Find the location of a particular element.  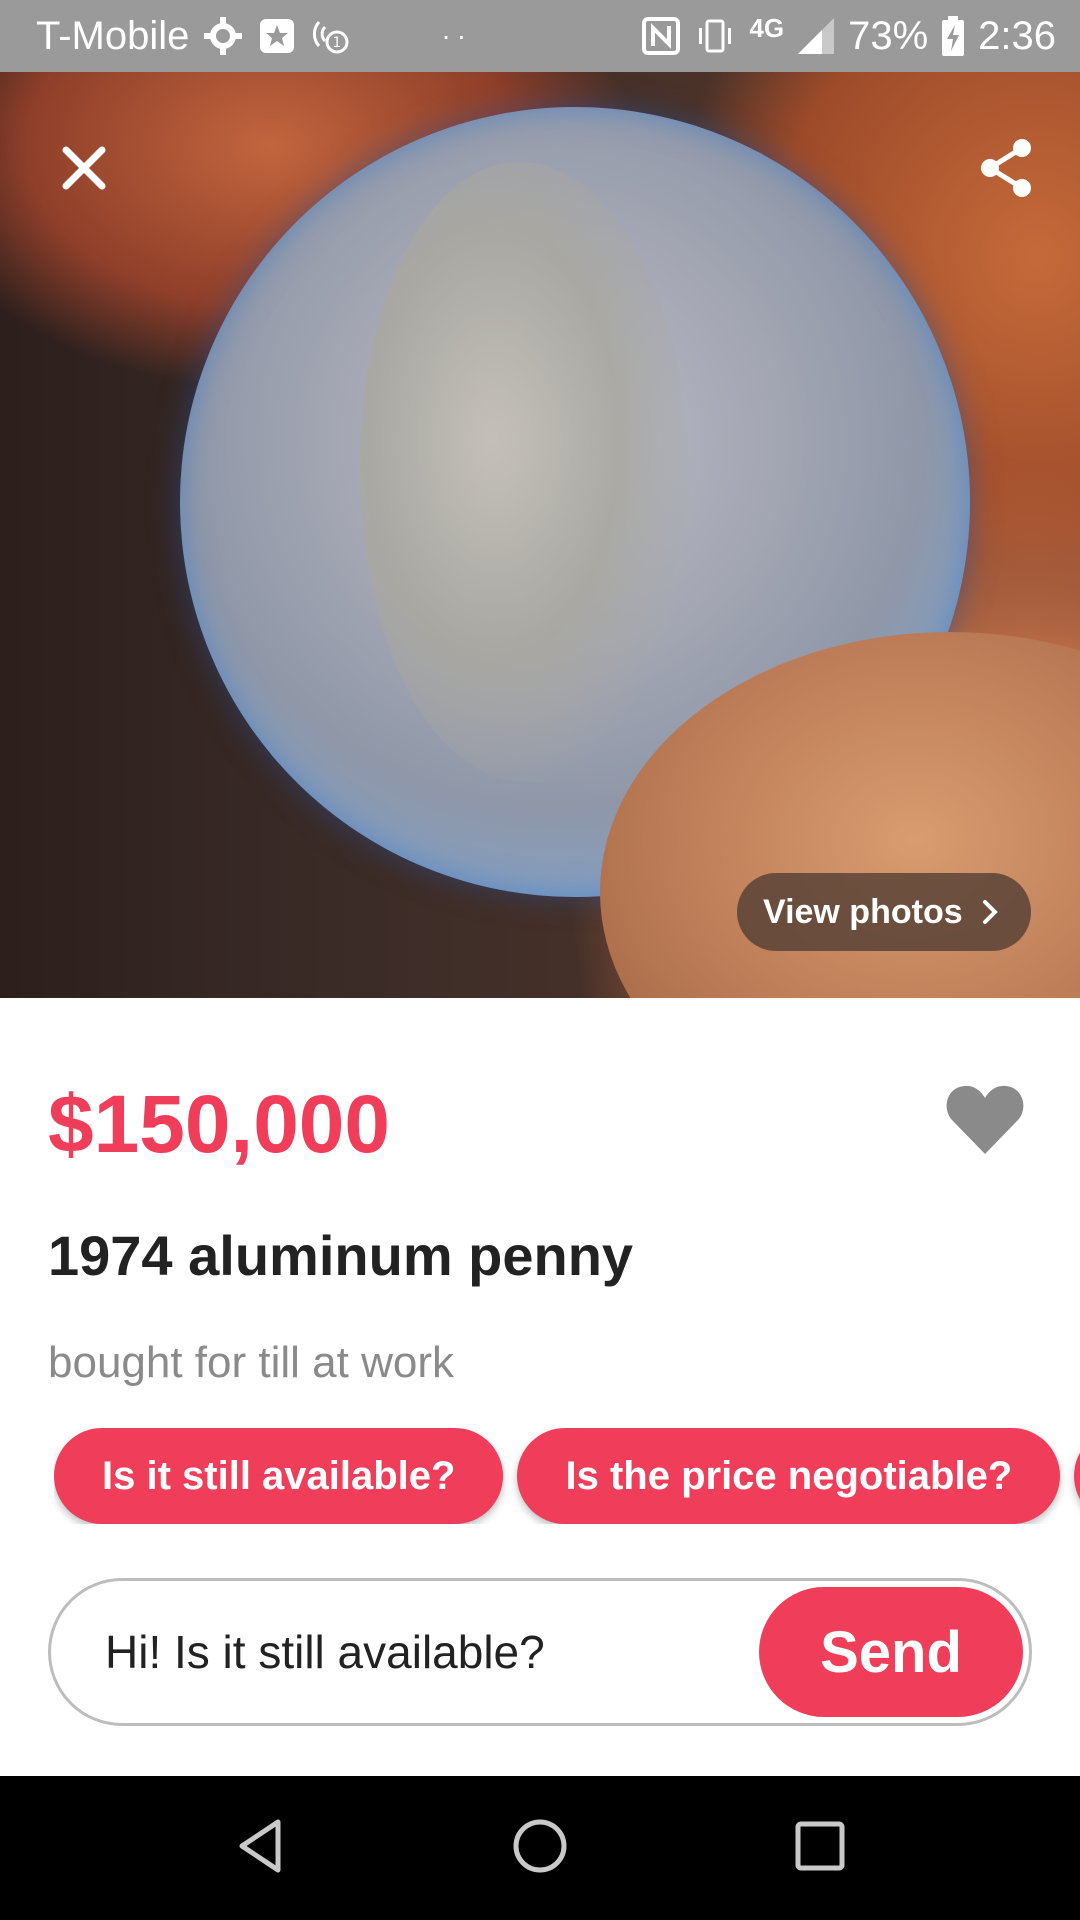

system-nav-bar is located at coordinates (540, 1848).